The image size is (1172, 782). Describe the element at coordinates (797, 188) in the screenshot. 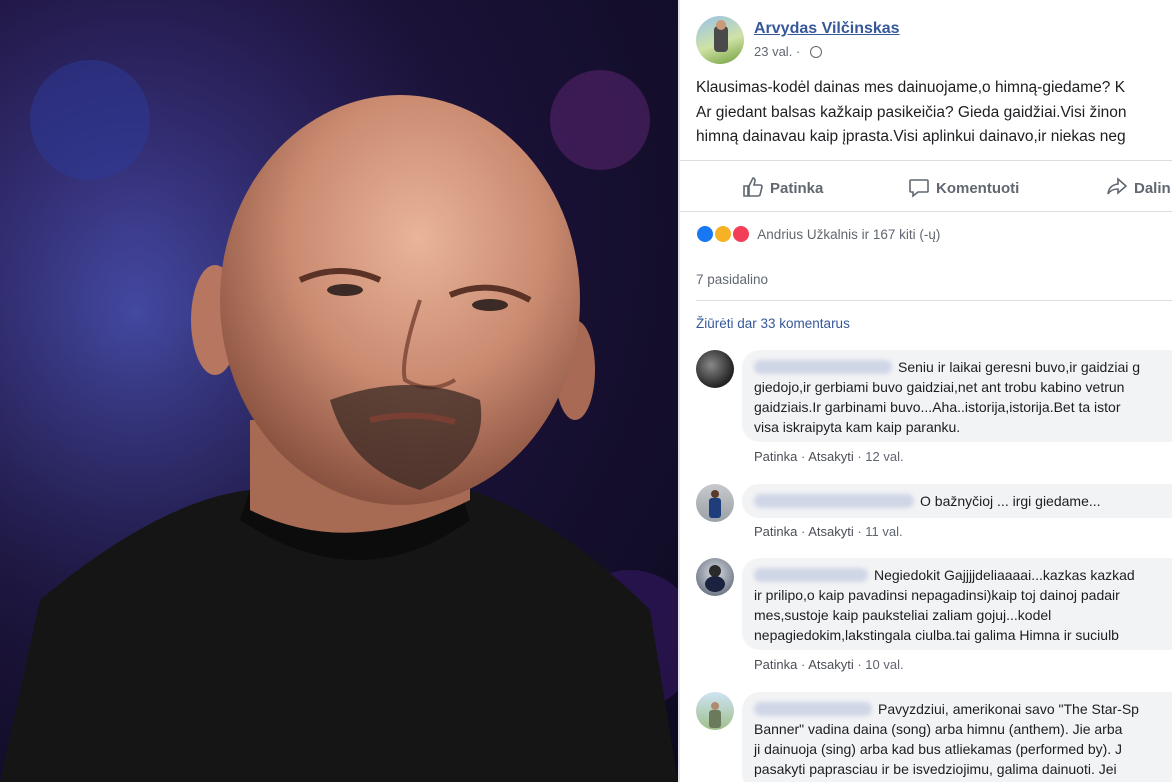

I see `like-label: Patinka` at that location.